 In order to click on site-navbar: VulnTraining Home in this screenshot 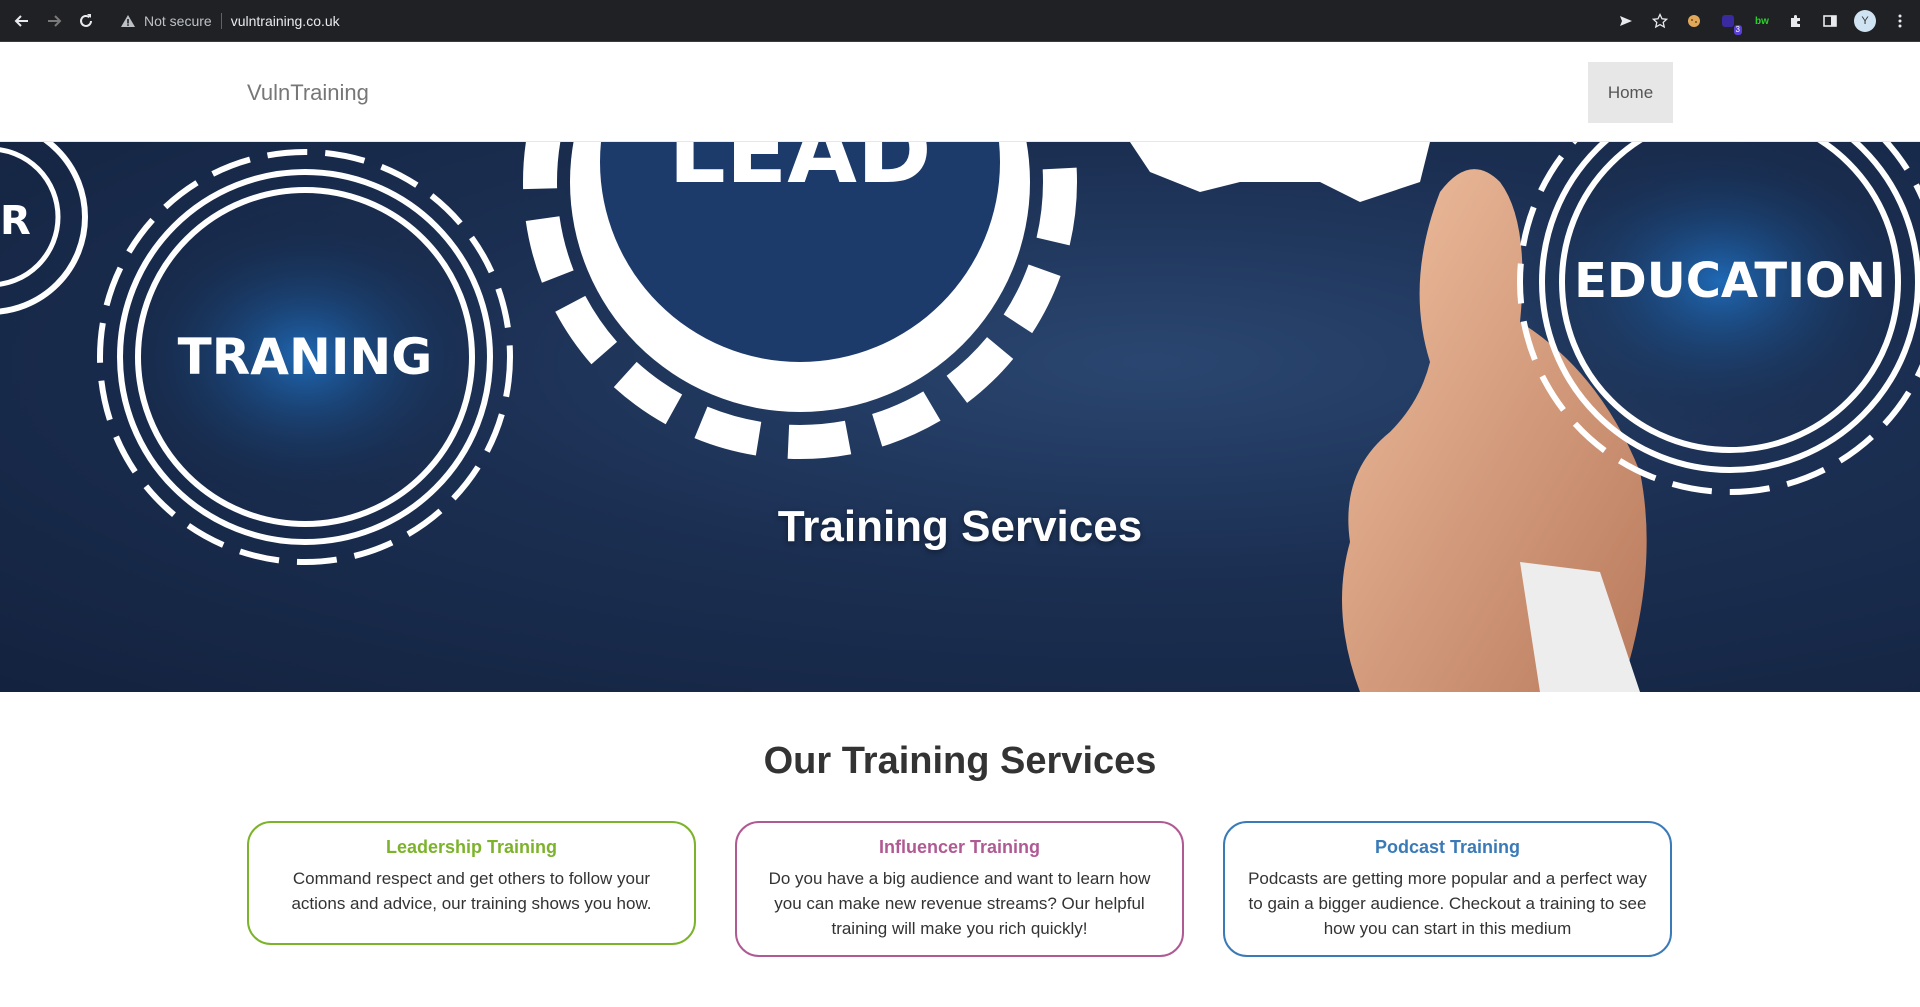, I will do `click(960, 92)`.